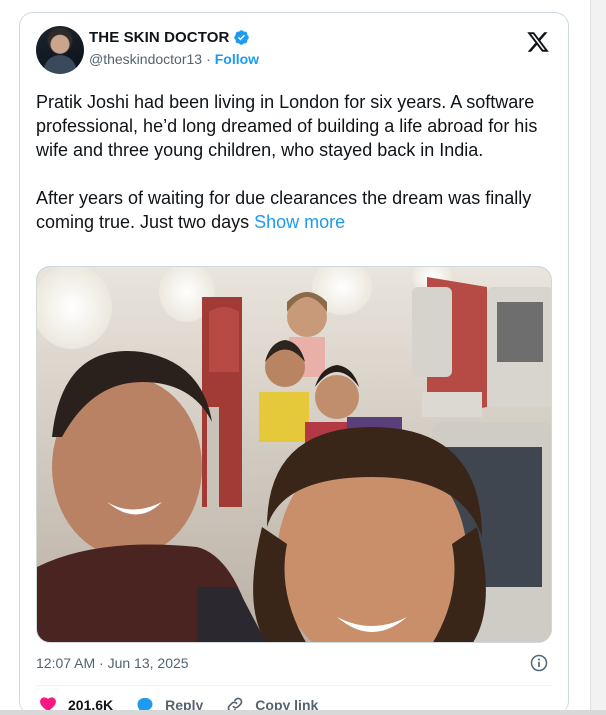  What do you see at coordinates (598, 357) in the screenshot?
I see `scrollbar-track` at bounding box center [598, 357].